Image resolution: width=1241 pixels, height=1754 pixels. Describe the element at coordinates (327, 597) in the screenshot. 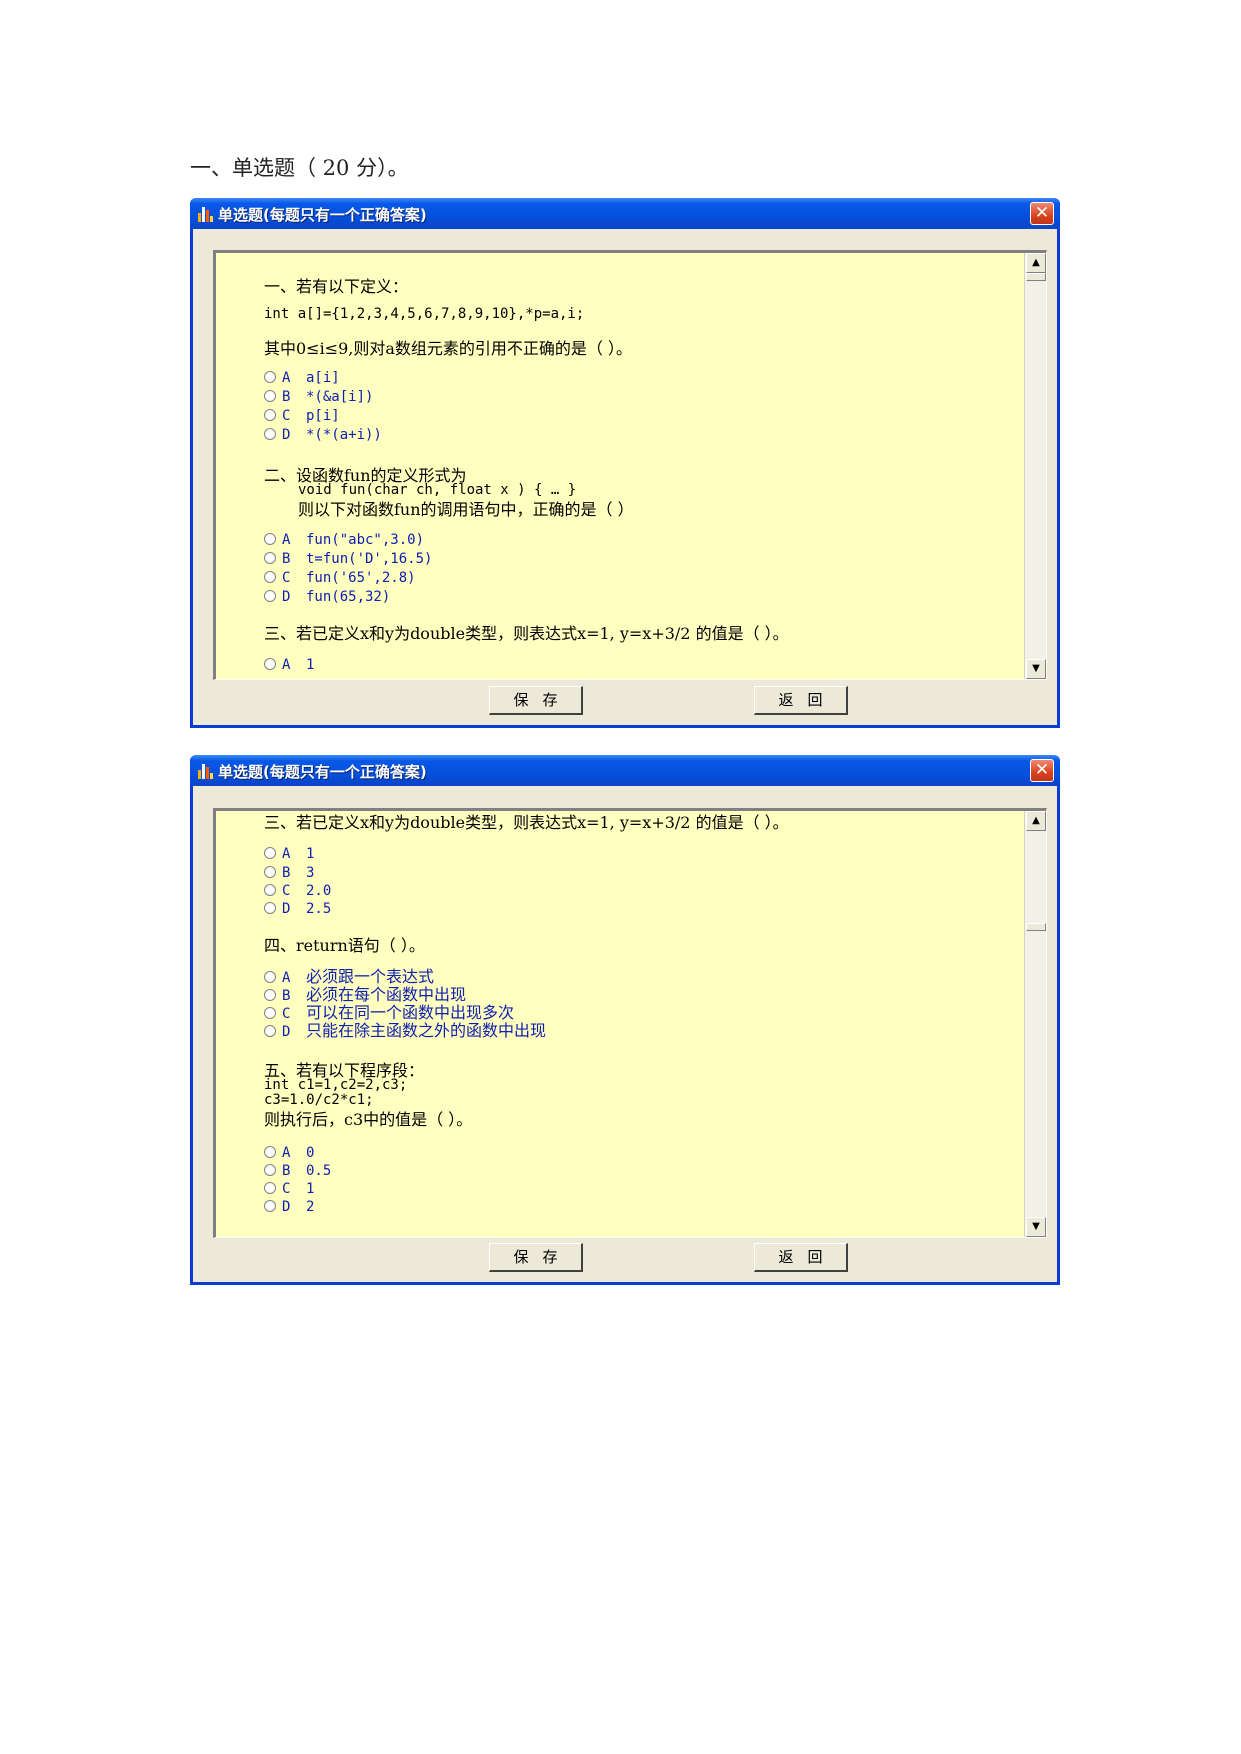

I see `q2-option-d: Dfun(65,32)` at that location.